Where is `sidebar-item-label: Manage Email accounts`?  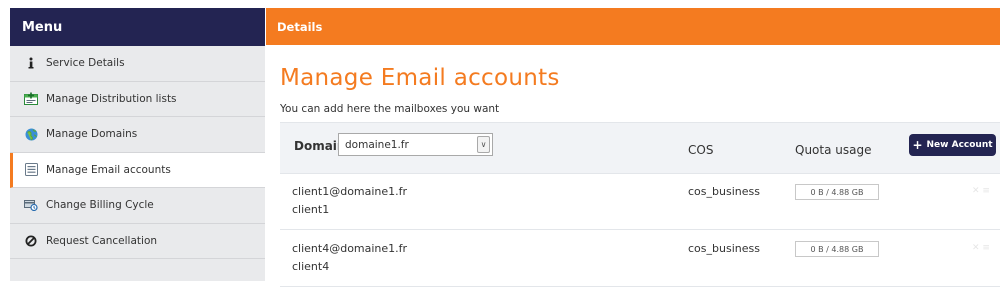 sidebar-item-label: Manage Email accounts is located at coordinates (108, 169).